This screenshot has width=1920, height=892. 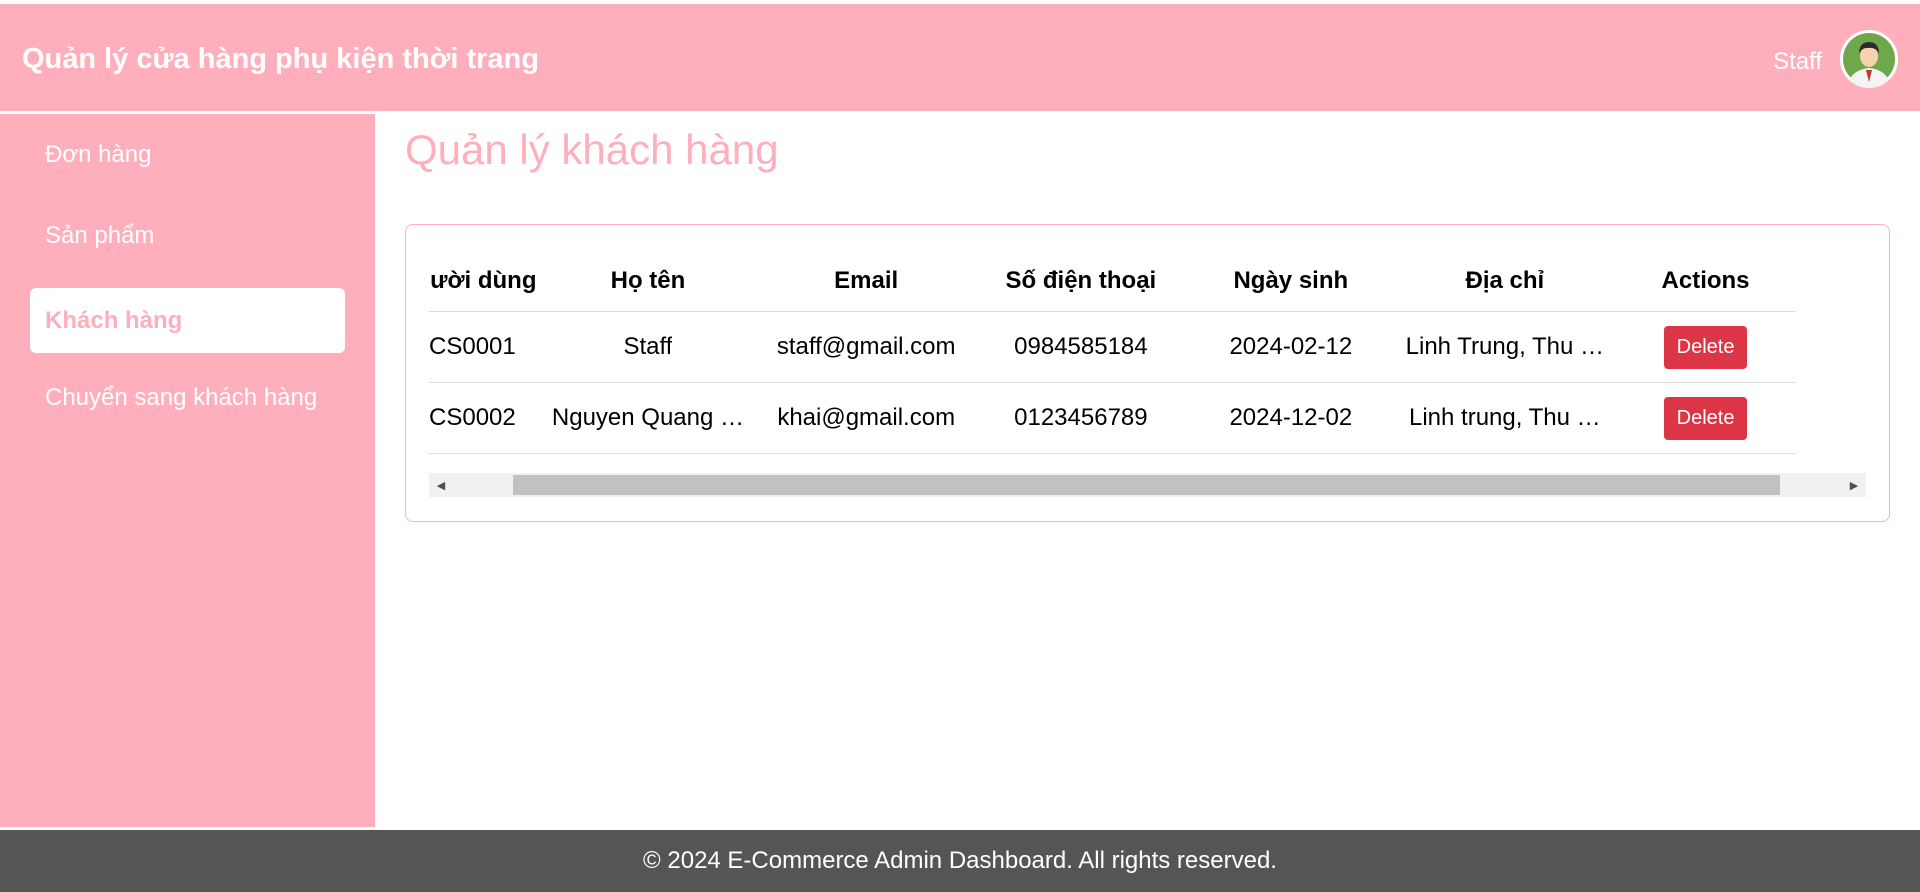 I want to click on sidebar-item-products: Sản phẩm, so click(x=187, y=235).